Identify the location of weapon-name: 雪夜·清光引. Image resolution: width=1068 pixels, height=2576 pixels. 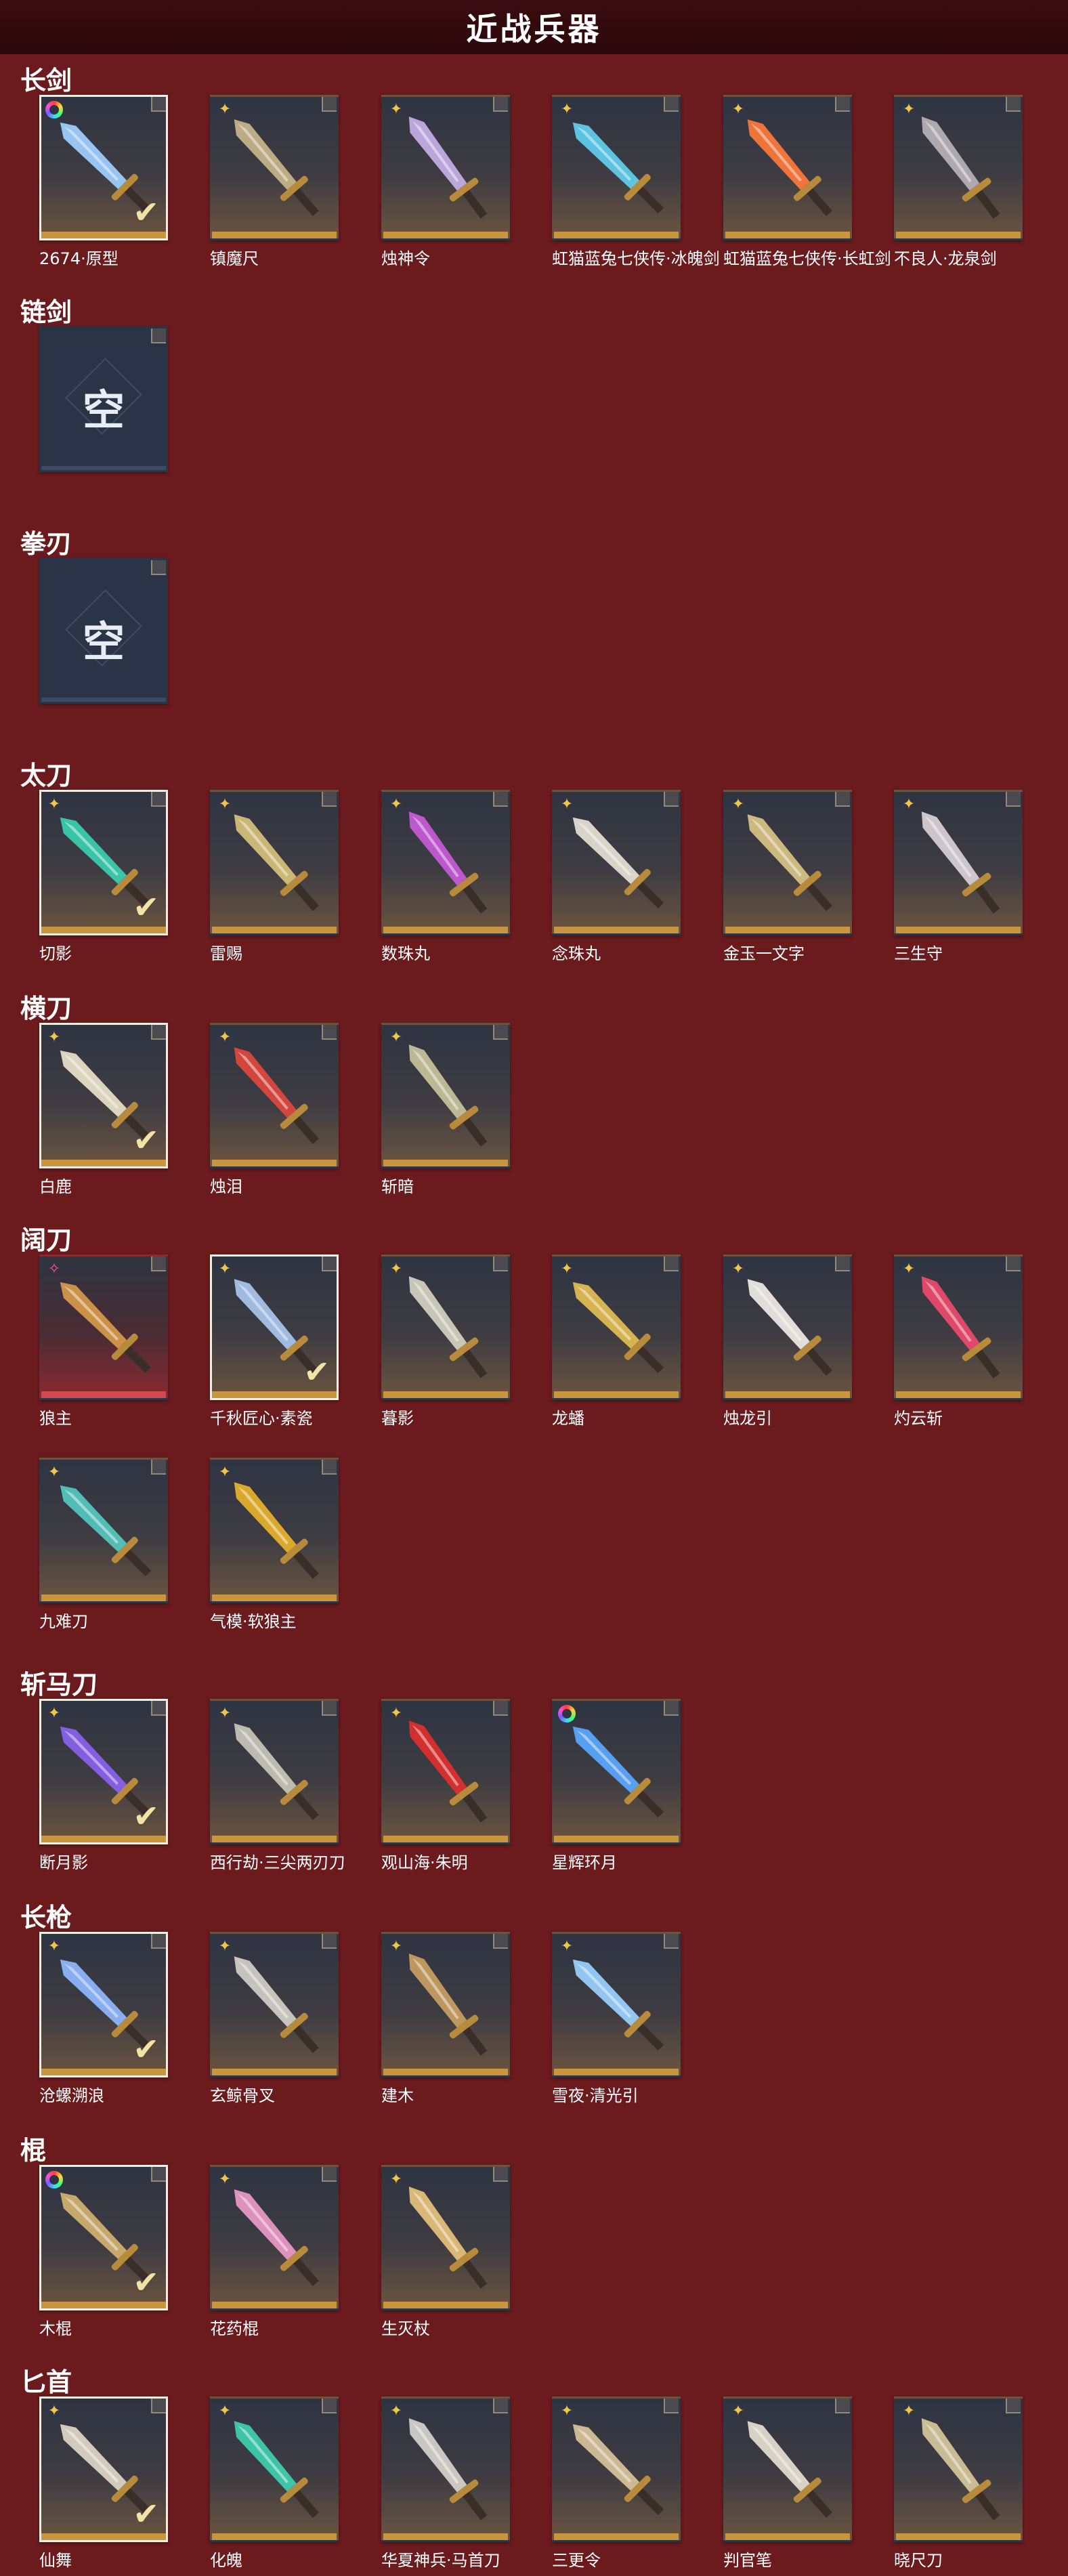
(595, 2095).